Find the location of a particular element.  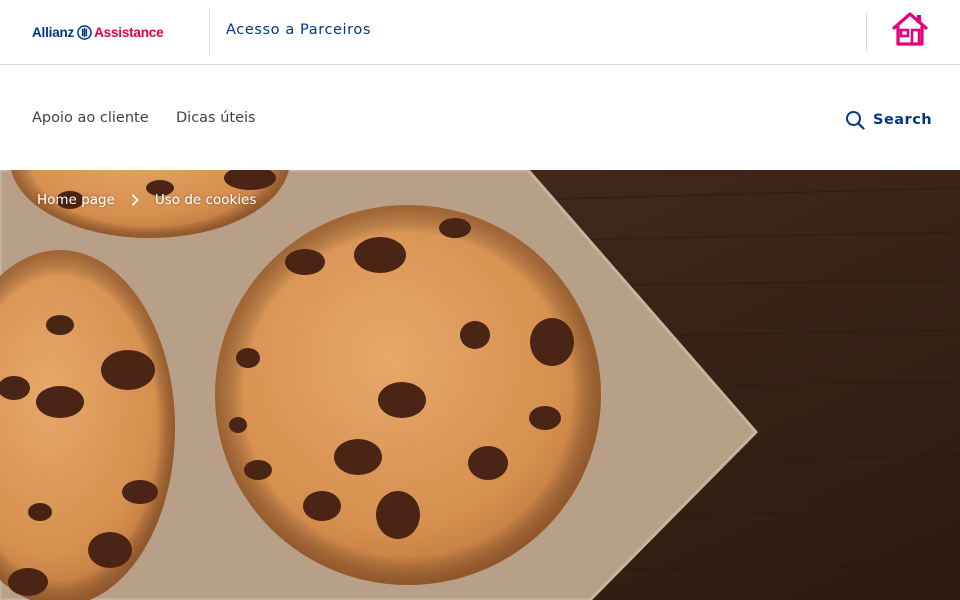

breadcrumb: Home page Uso de cookies is located at coordinates (146, 200).